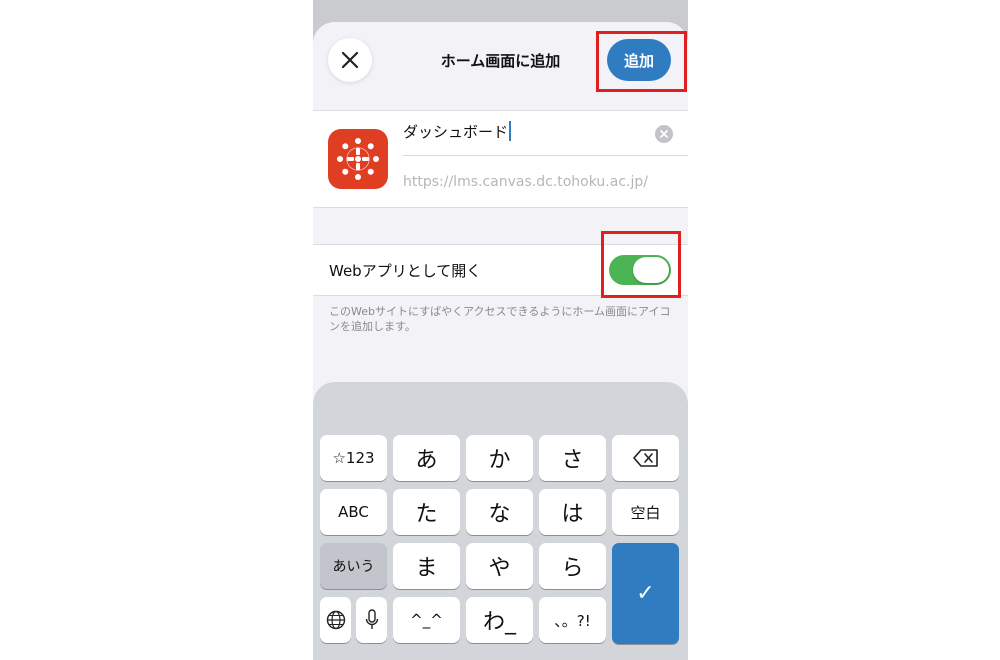 The width and height of the screenshot is (1000, 660). I want to click on key-kana-mode: あいう, so click(353, 566).